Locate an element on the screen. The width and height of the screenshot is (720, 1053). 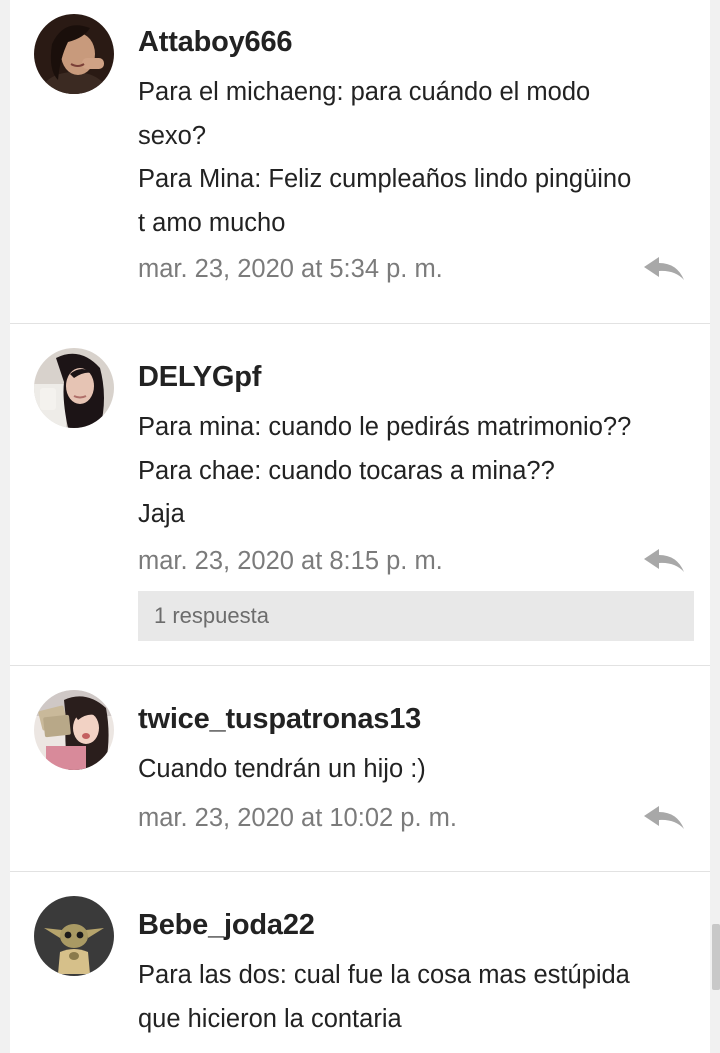
comment-timestamp: mar. 23, 2020 at 10:02 p. m. is located at coordinates (297, 818).